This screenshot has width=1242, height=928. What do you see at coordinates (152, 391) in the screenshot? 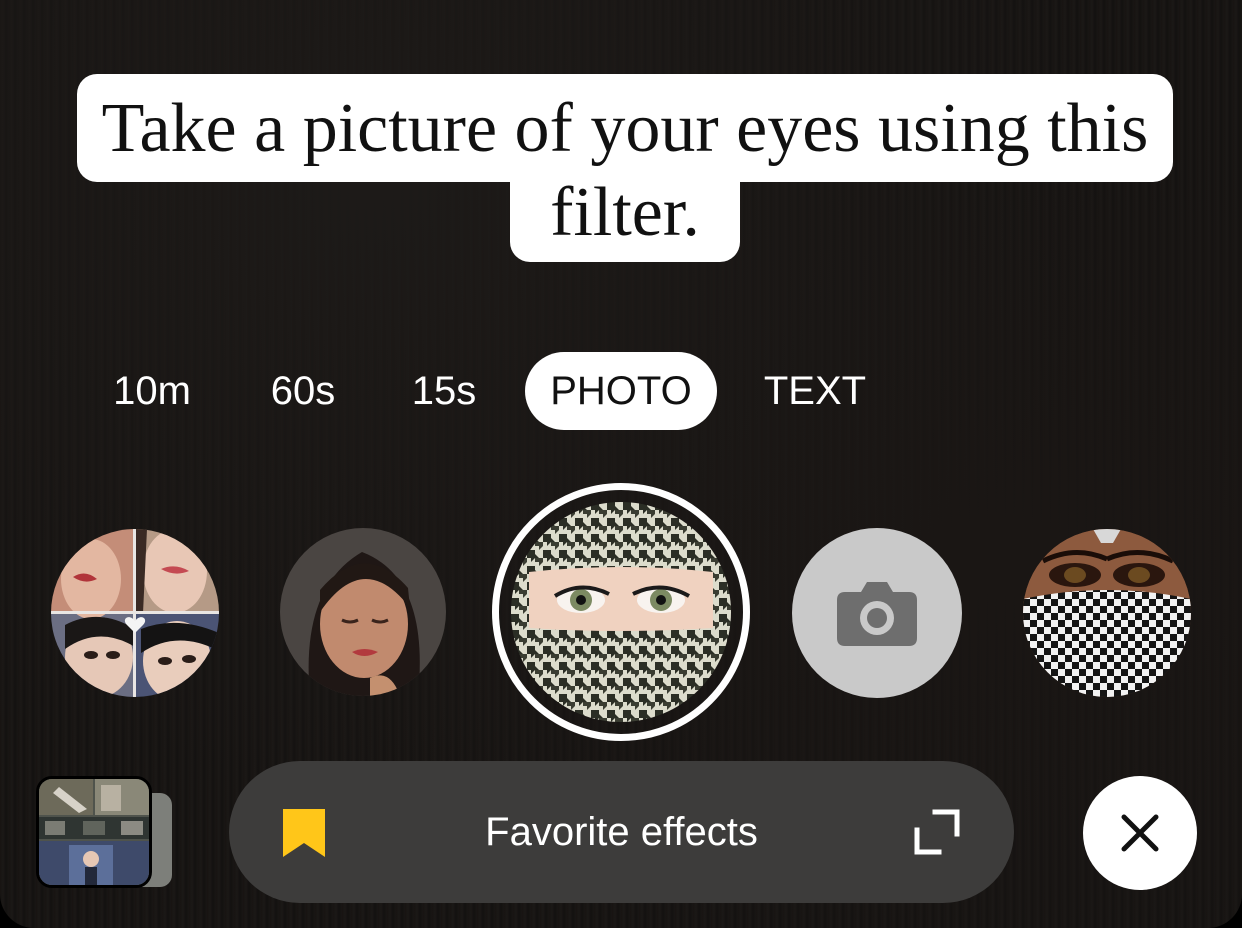
I see `mode-10m: 10m` at bounding box center [152, 391].